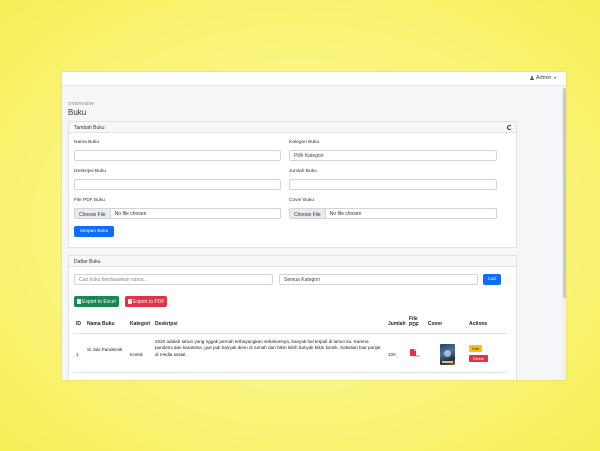  I want to click on column-header-deskripsi: Deskripsi, so click(166, 324).